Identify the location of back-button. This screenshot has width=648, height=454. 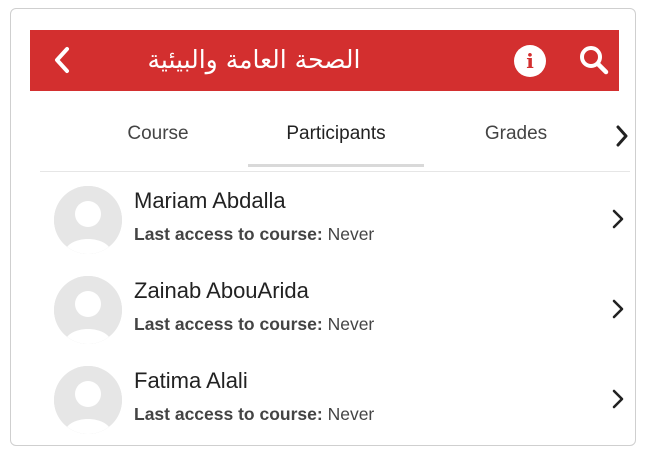
(62, 60).